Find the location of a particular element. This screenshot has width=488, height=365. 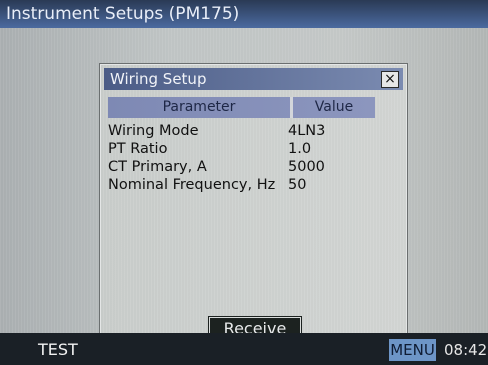

parameter-value: 4LN3 is located at coordinates (307, 131).